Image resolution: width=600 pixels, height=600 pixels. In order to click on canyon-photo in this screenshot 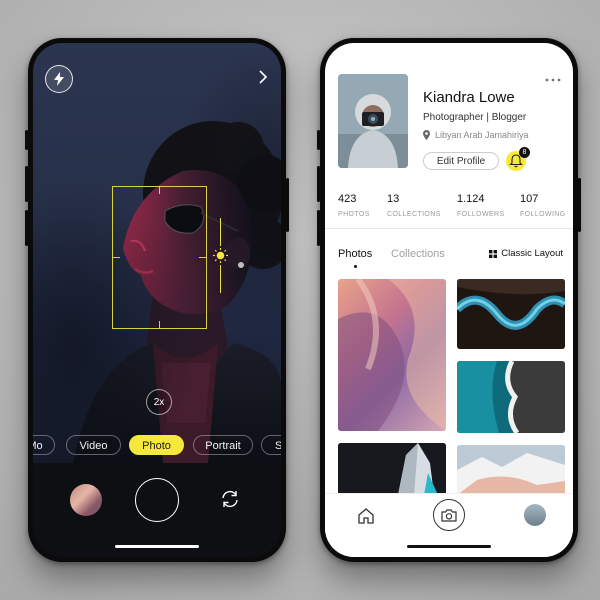, I will do `click(392, 355)`.